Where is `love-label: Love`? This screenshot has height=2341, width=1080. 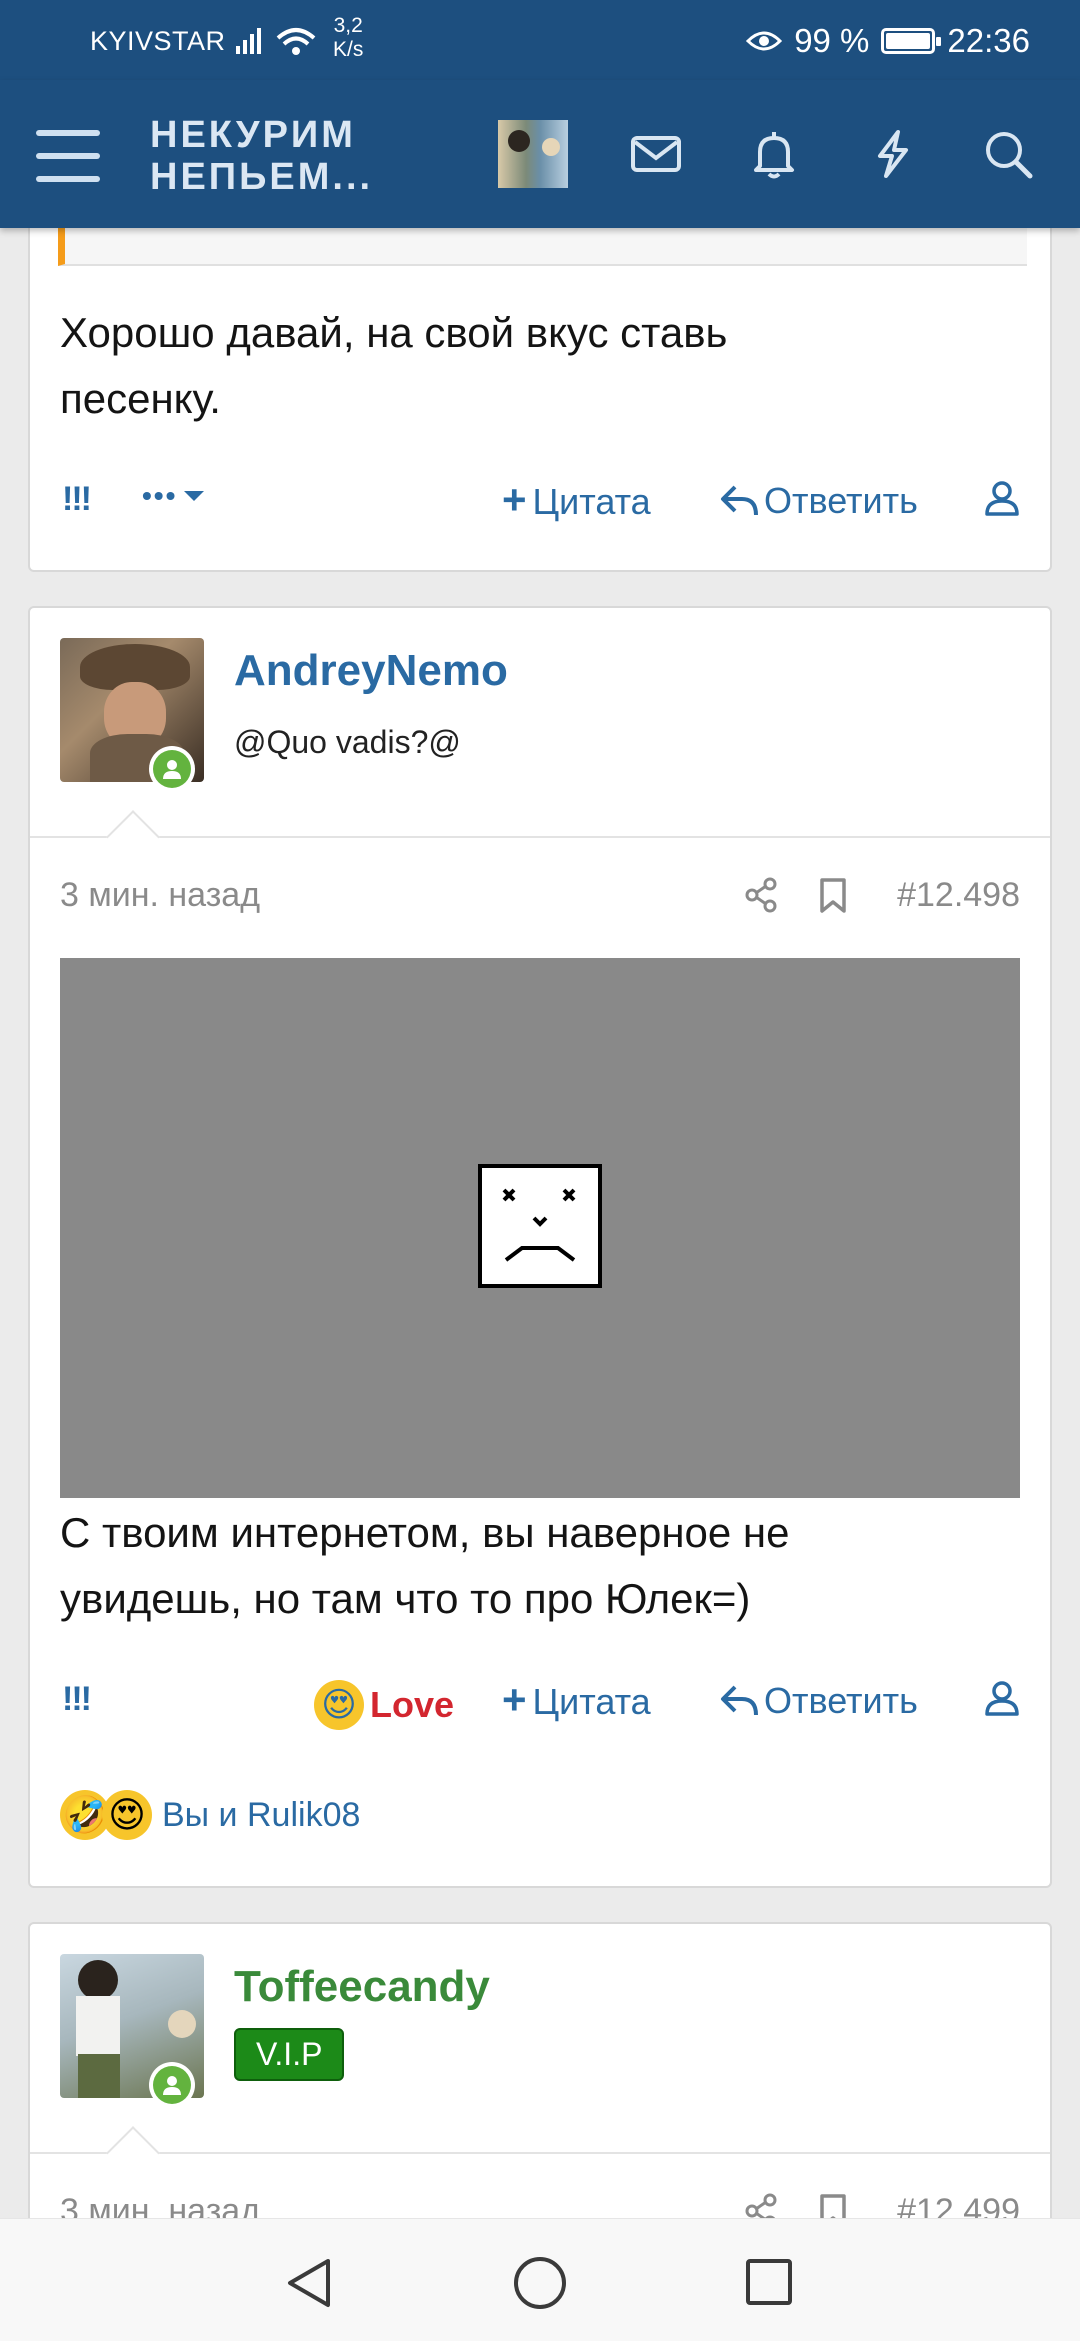 love-label: Love is located at coordinates (412, 1704).